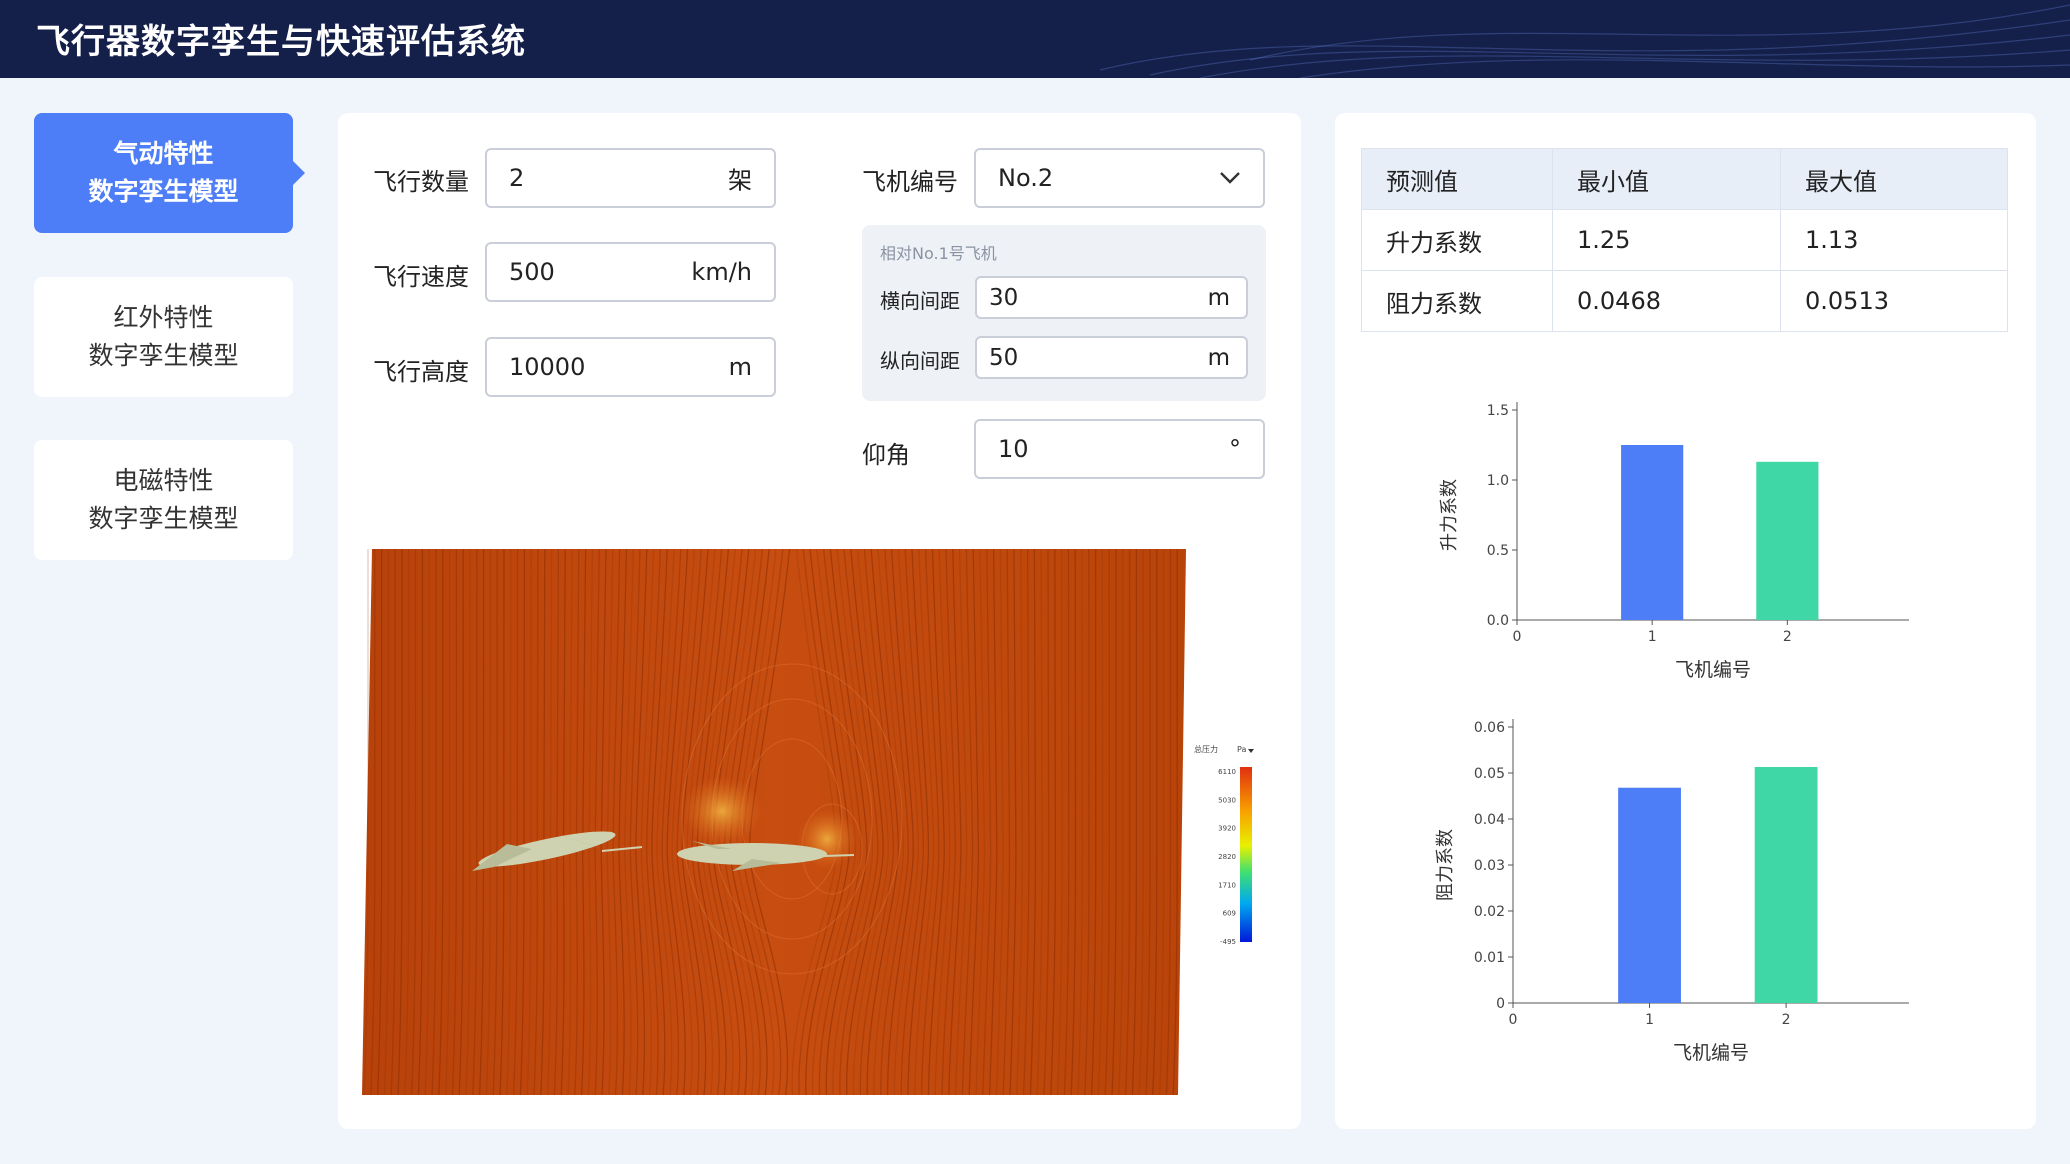 The width and height of the screenshot is (2070, 1164). I want to click on table-cell: 0.0468, so click(1666, 301).